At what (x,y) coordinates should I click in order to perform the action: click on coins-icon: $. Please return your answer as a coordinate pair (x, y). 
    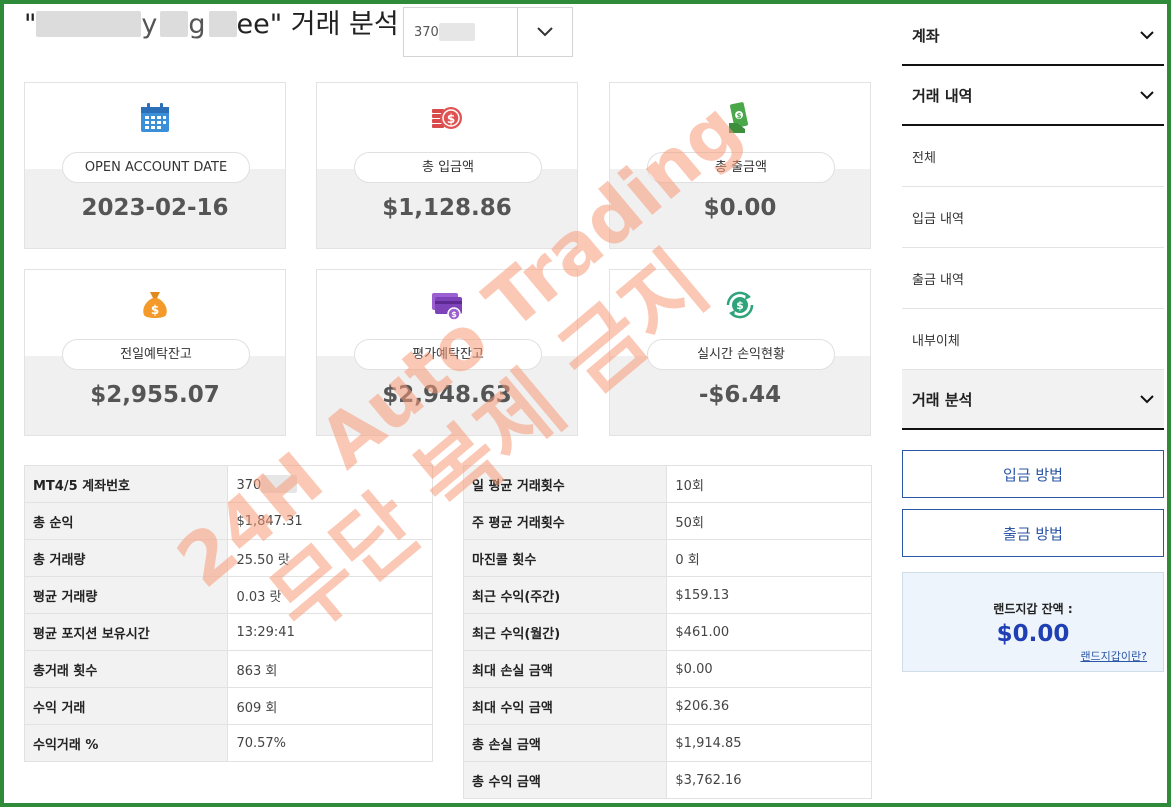
    Looking at the image, I should click on (447, 118).